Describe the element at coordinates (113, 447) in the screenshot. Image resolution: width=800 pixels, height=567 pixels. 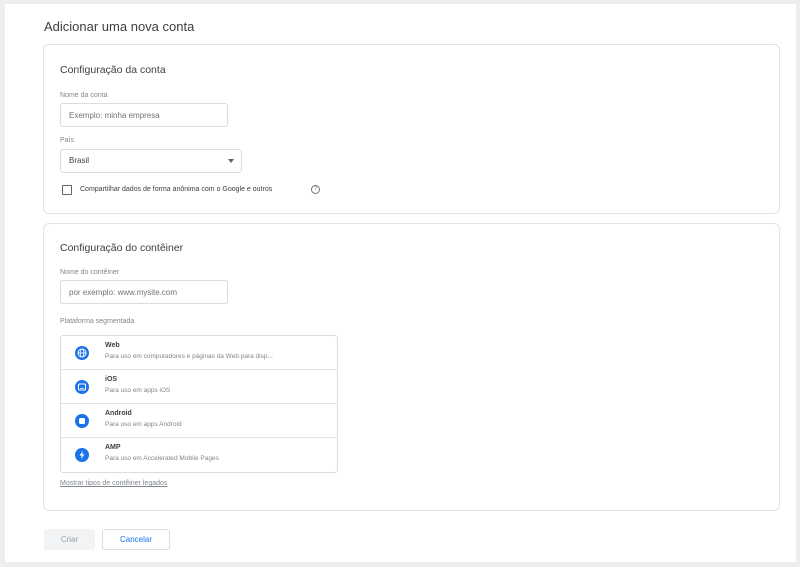
I see `platform-name: AMP` at that location.